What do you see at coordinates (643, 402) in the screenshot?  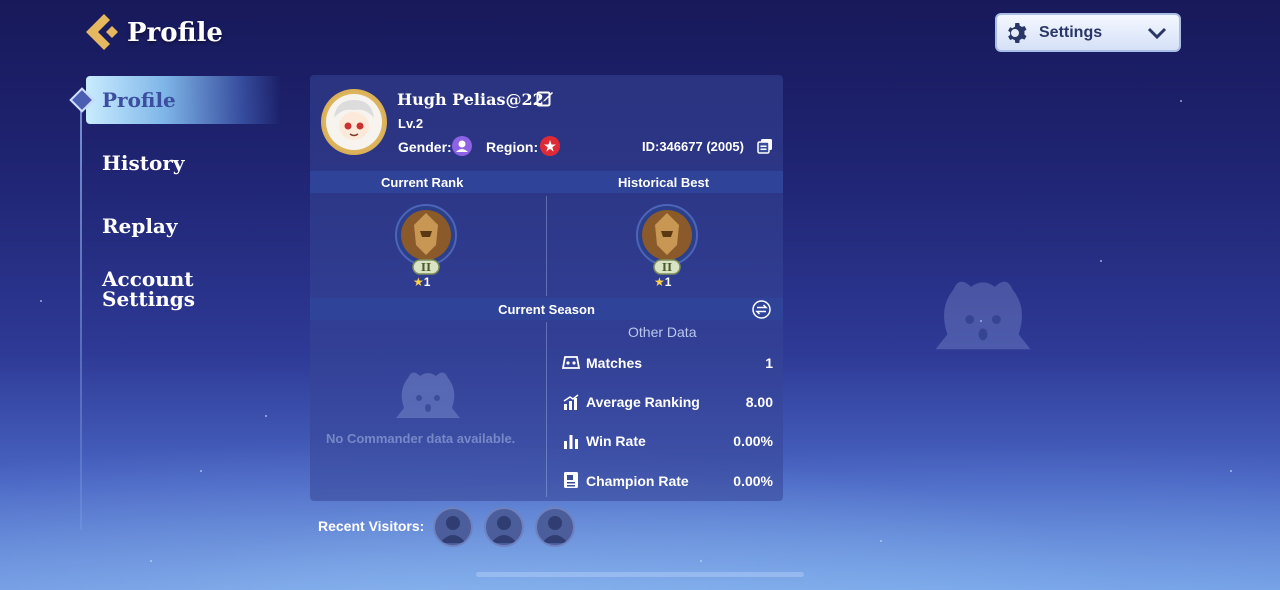 I see `stat-label-average-ranking: Average Ranking` at bounding box center [643, 402].